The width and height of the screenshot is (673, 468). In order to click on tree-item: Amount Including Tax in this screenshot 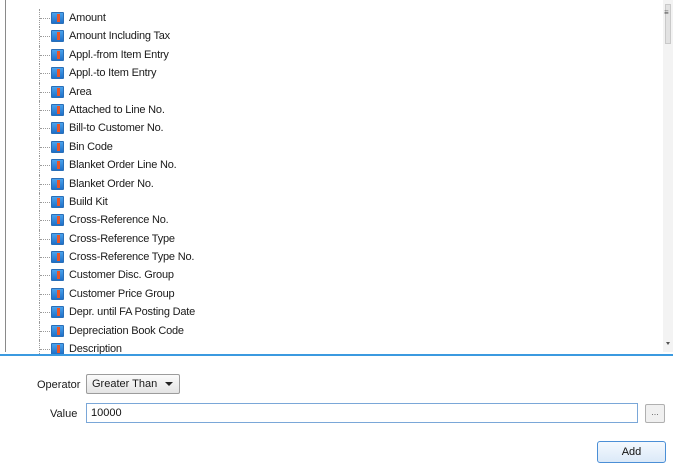, I will do `click(330, 36)`.